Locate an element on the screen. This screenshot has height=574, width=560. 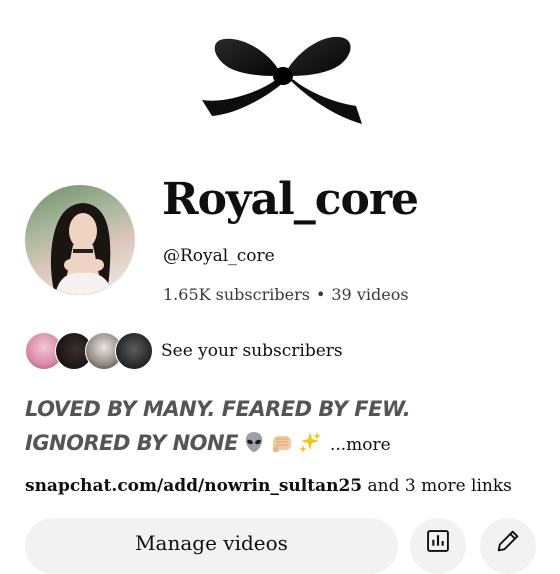
video-count: 39 videos is located at coordinates (370, 294).